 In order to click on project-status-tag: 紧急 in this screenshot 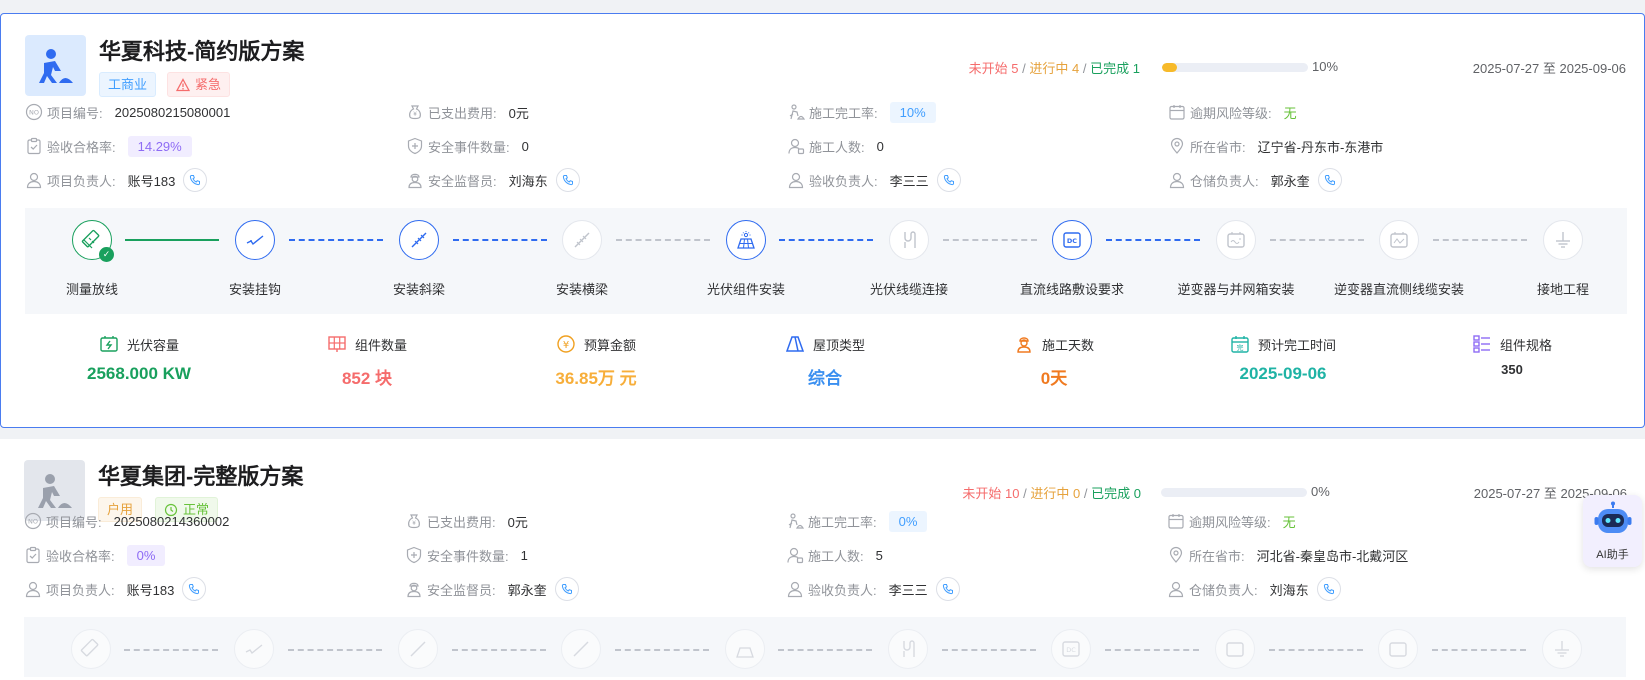, I will do `click(199, 84)`.